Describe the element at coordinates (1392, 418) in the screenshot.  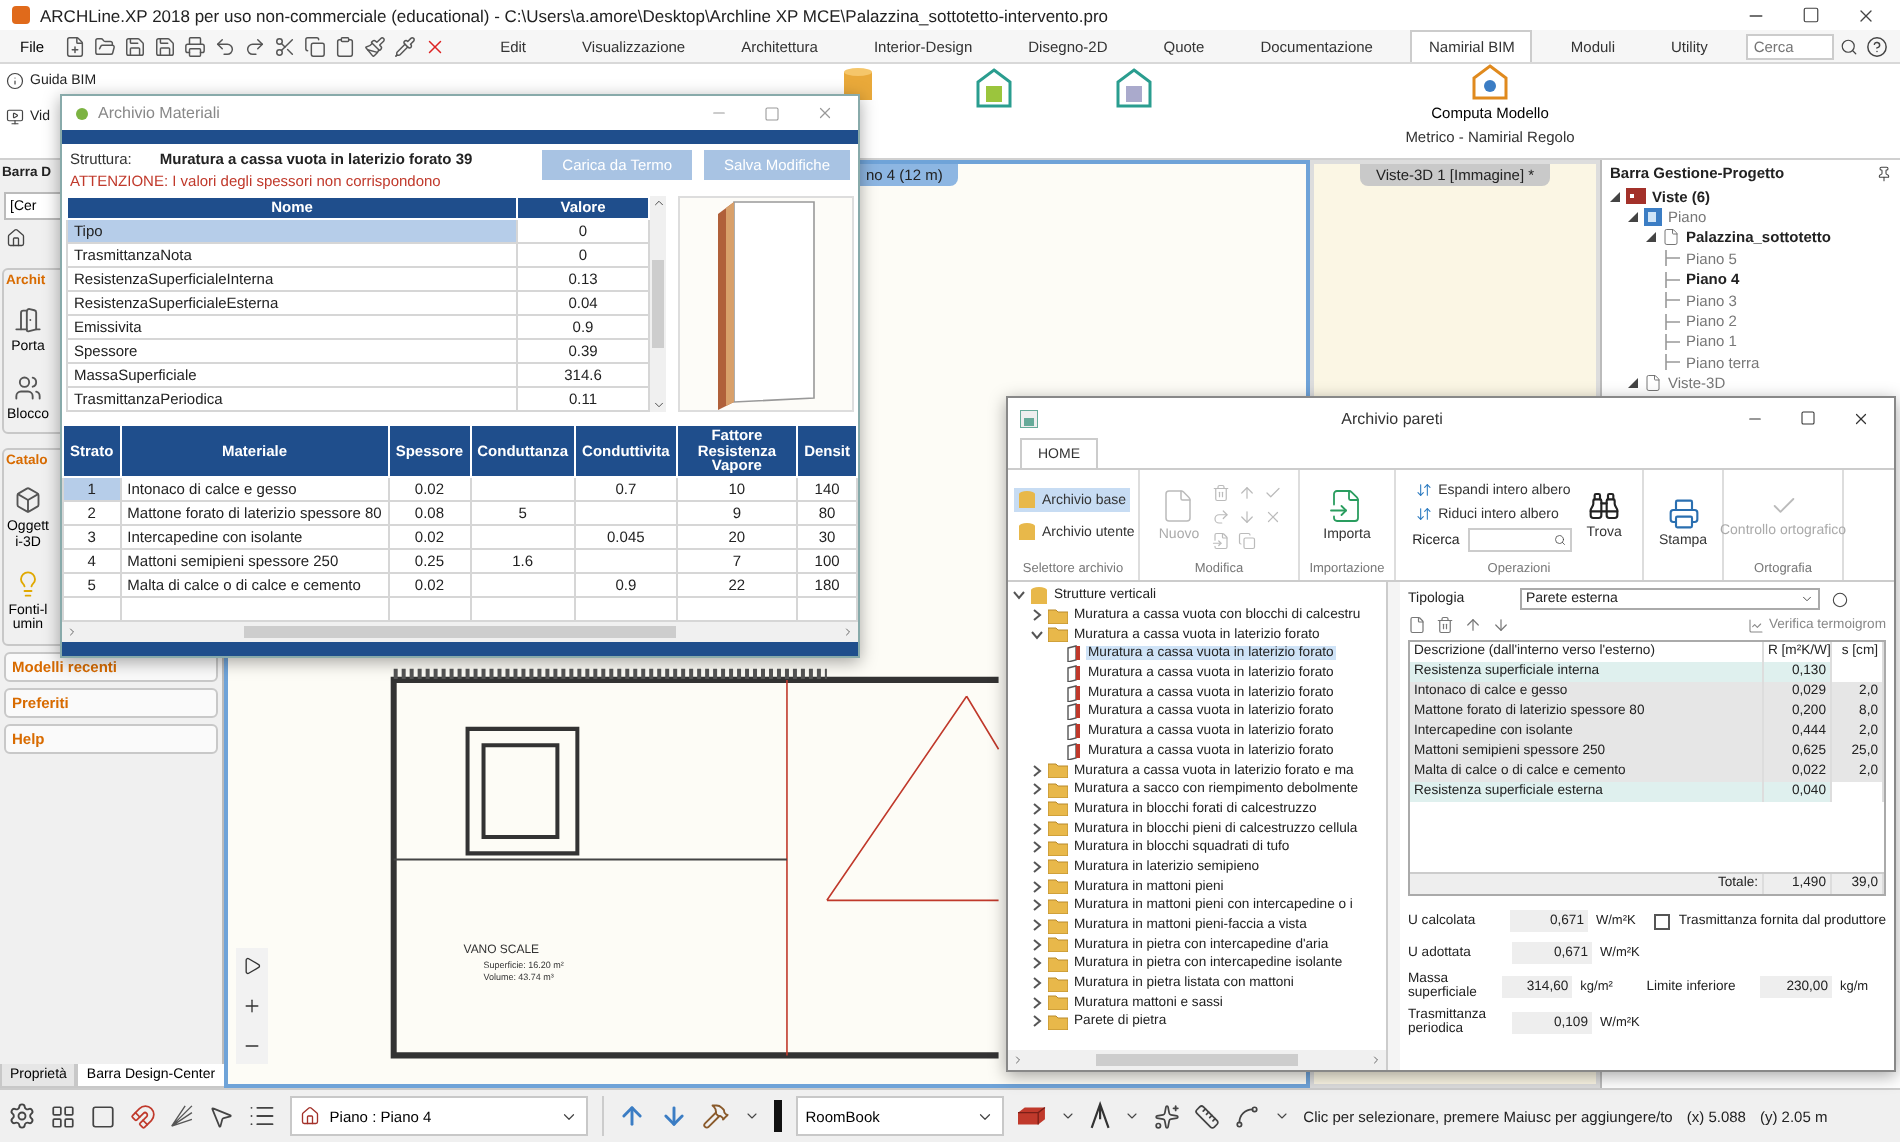
I see `dialog-title: Archivio pareti` at that location.